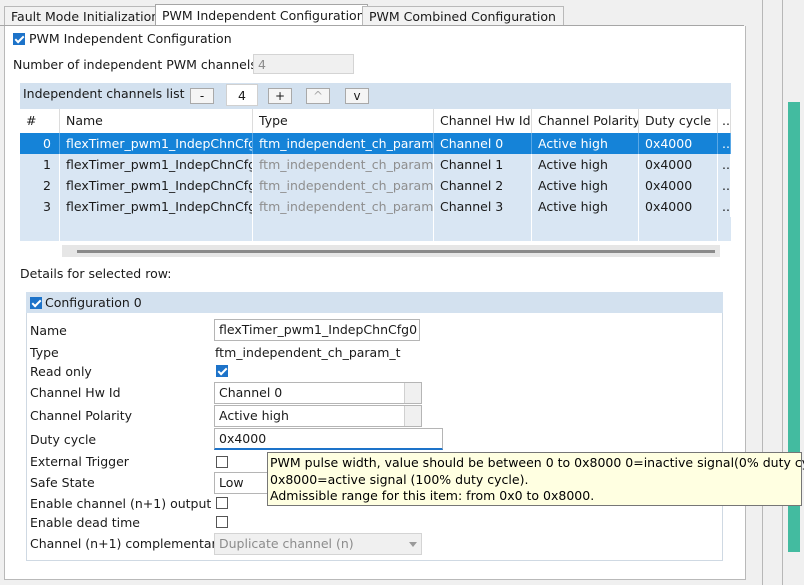 The image size is (804, 585). I want to click on column-header-name: Name, so click(156, 121).